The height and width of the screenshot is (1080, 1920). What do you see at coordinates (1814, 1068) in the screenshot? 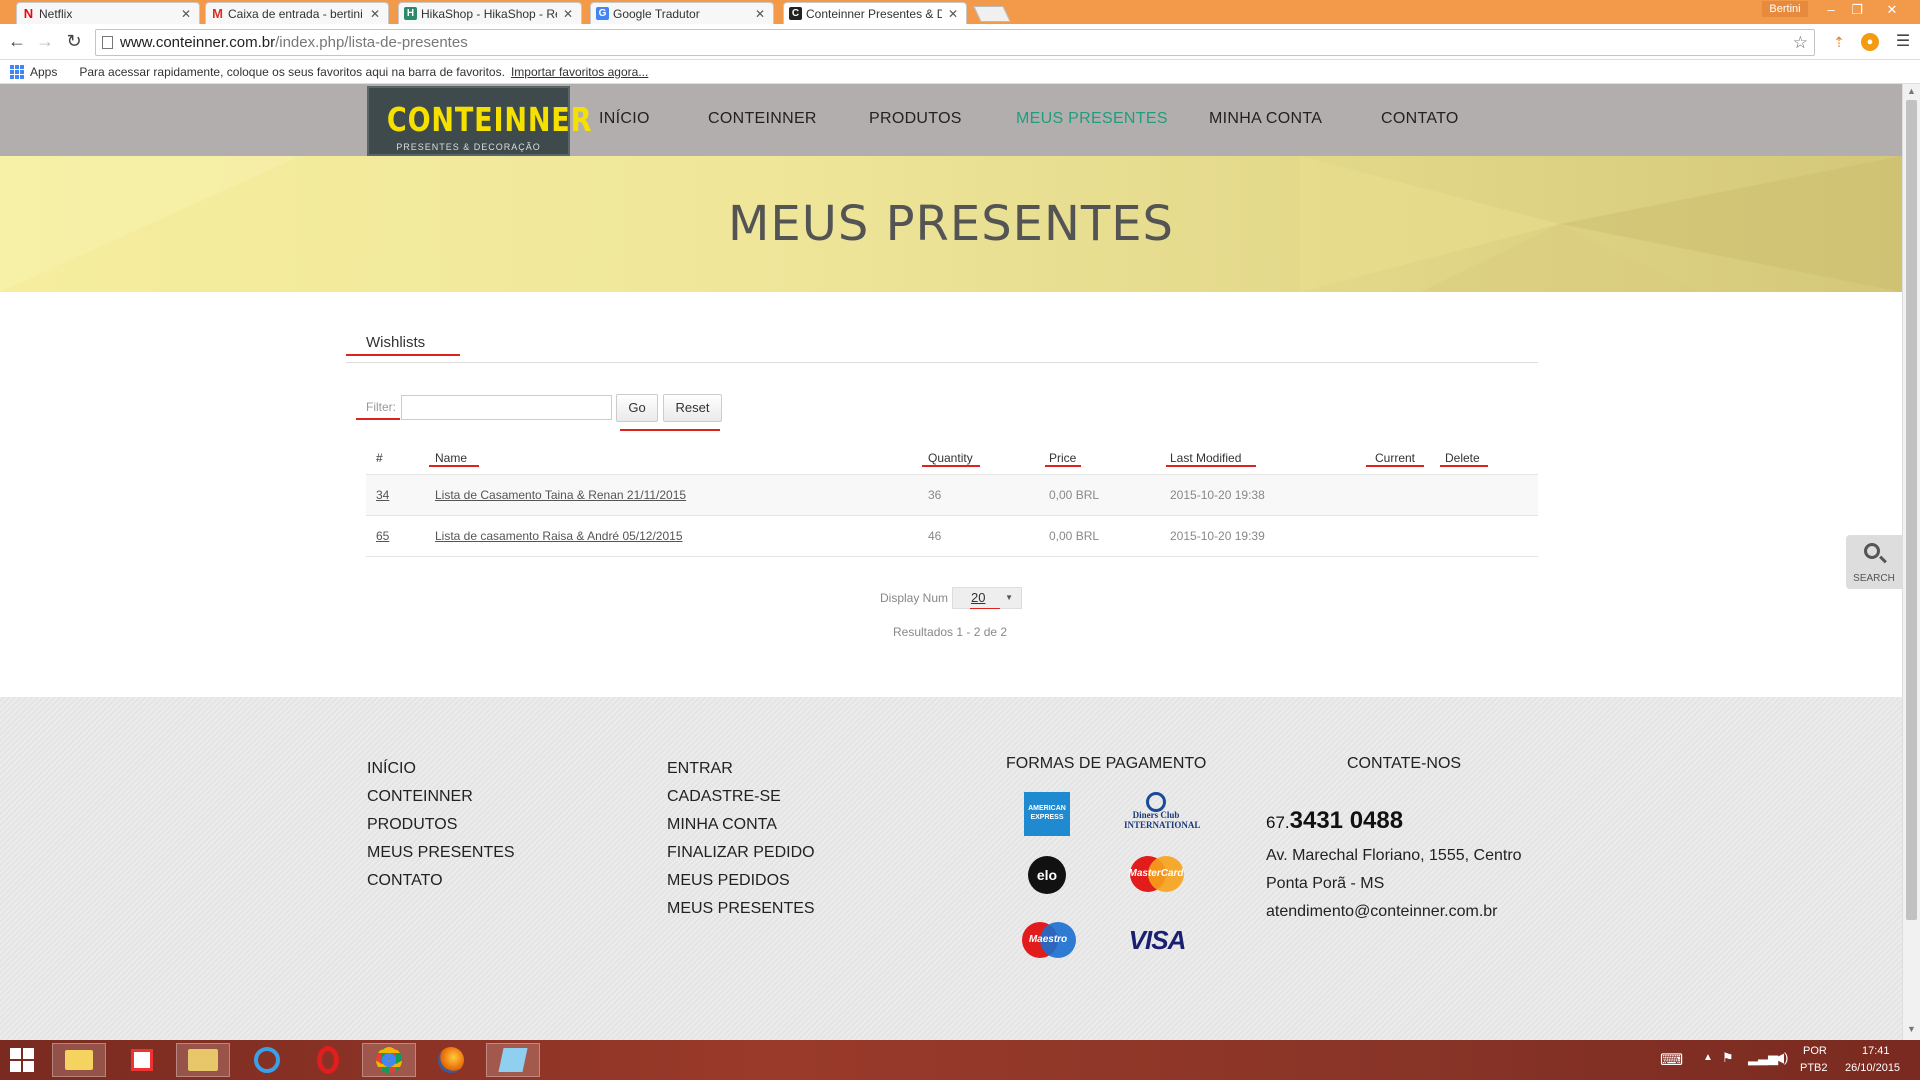
I see `keyboard-layout: PTB2` at bounding box center [1814, 1068].